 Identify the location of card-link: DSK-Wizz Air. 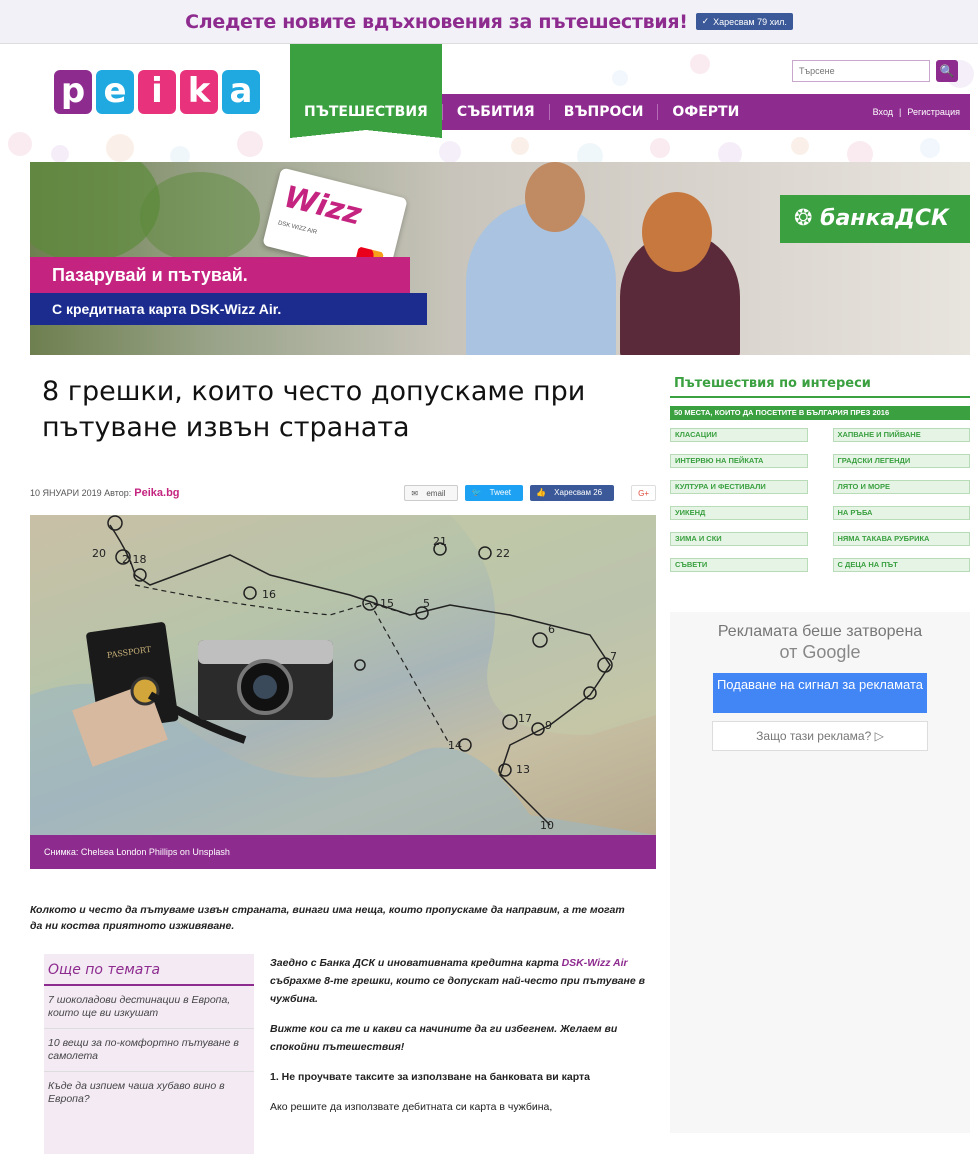
(595, 963).